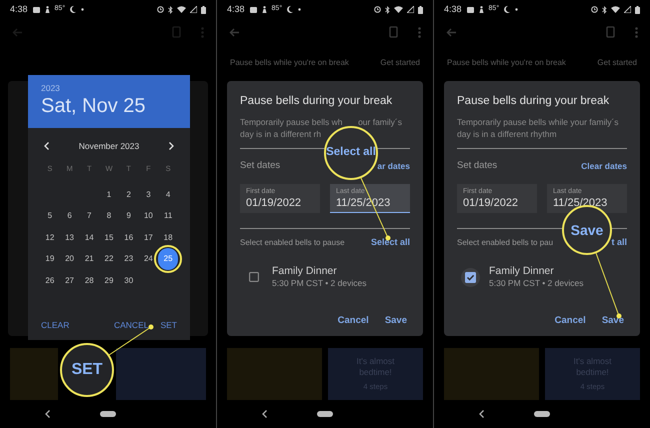  Describe the element at coordinates (168, 194) in the screenshot. I see `day-cell: 4` at that location.